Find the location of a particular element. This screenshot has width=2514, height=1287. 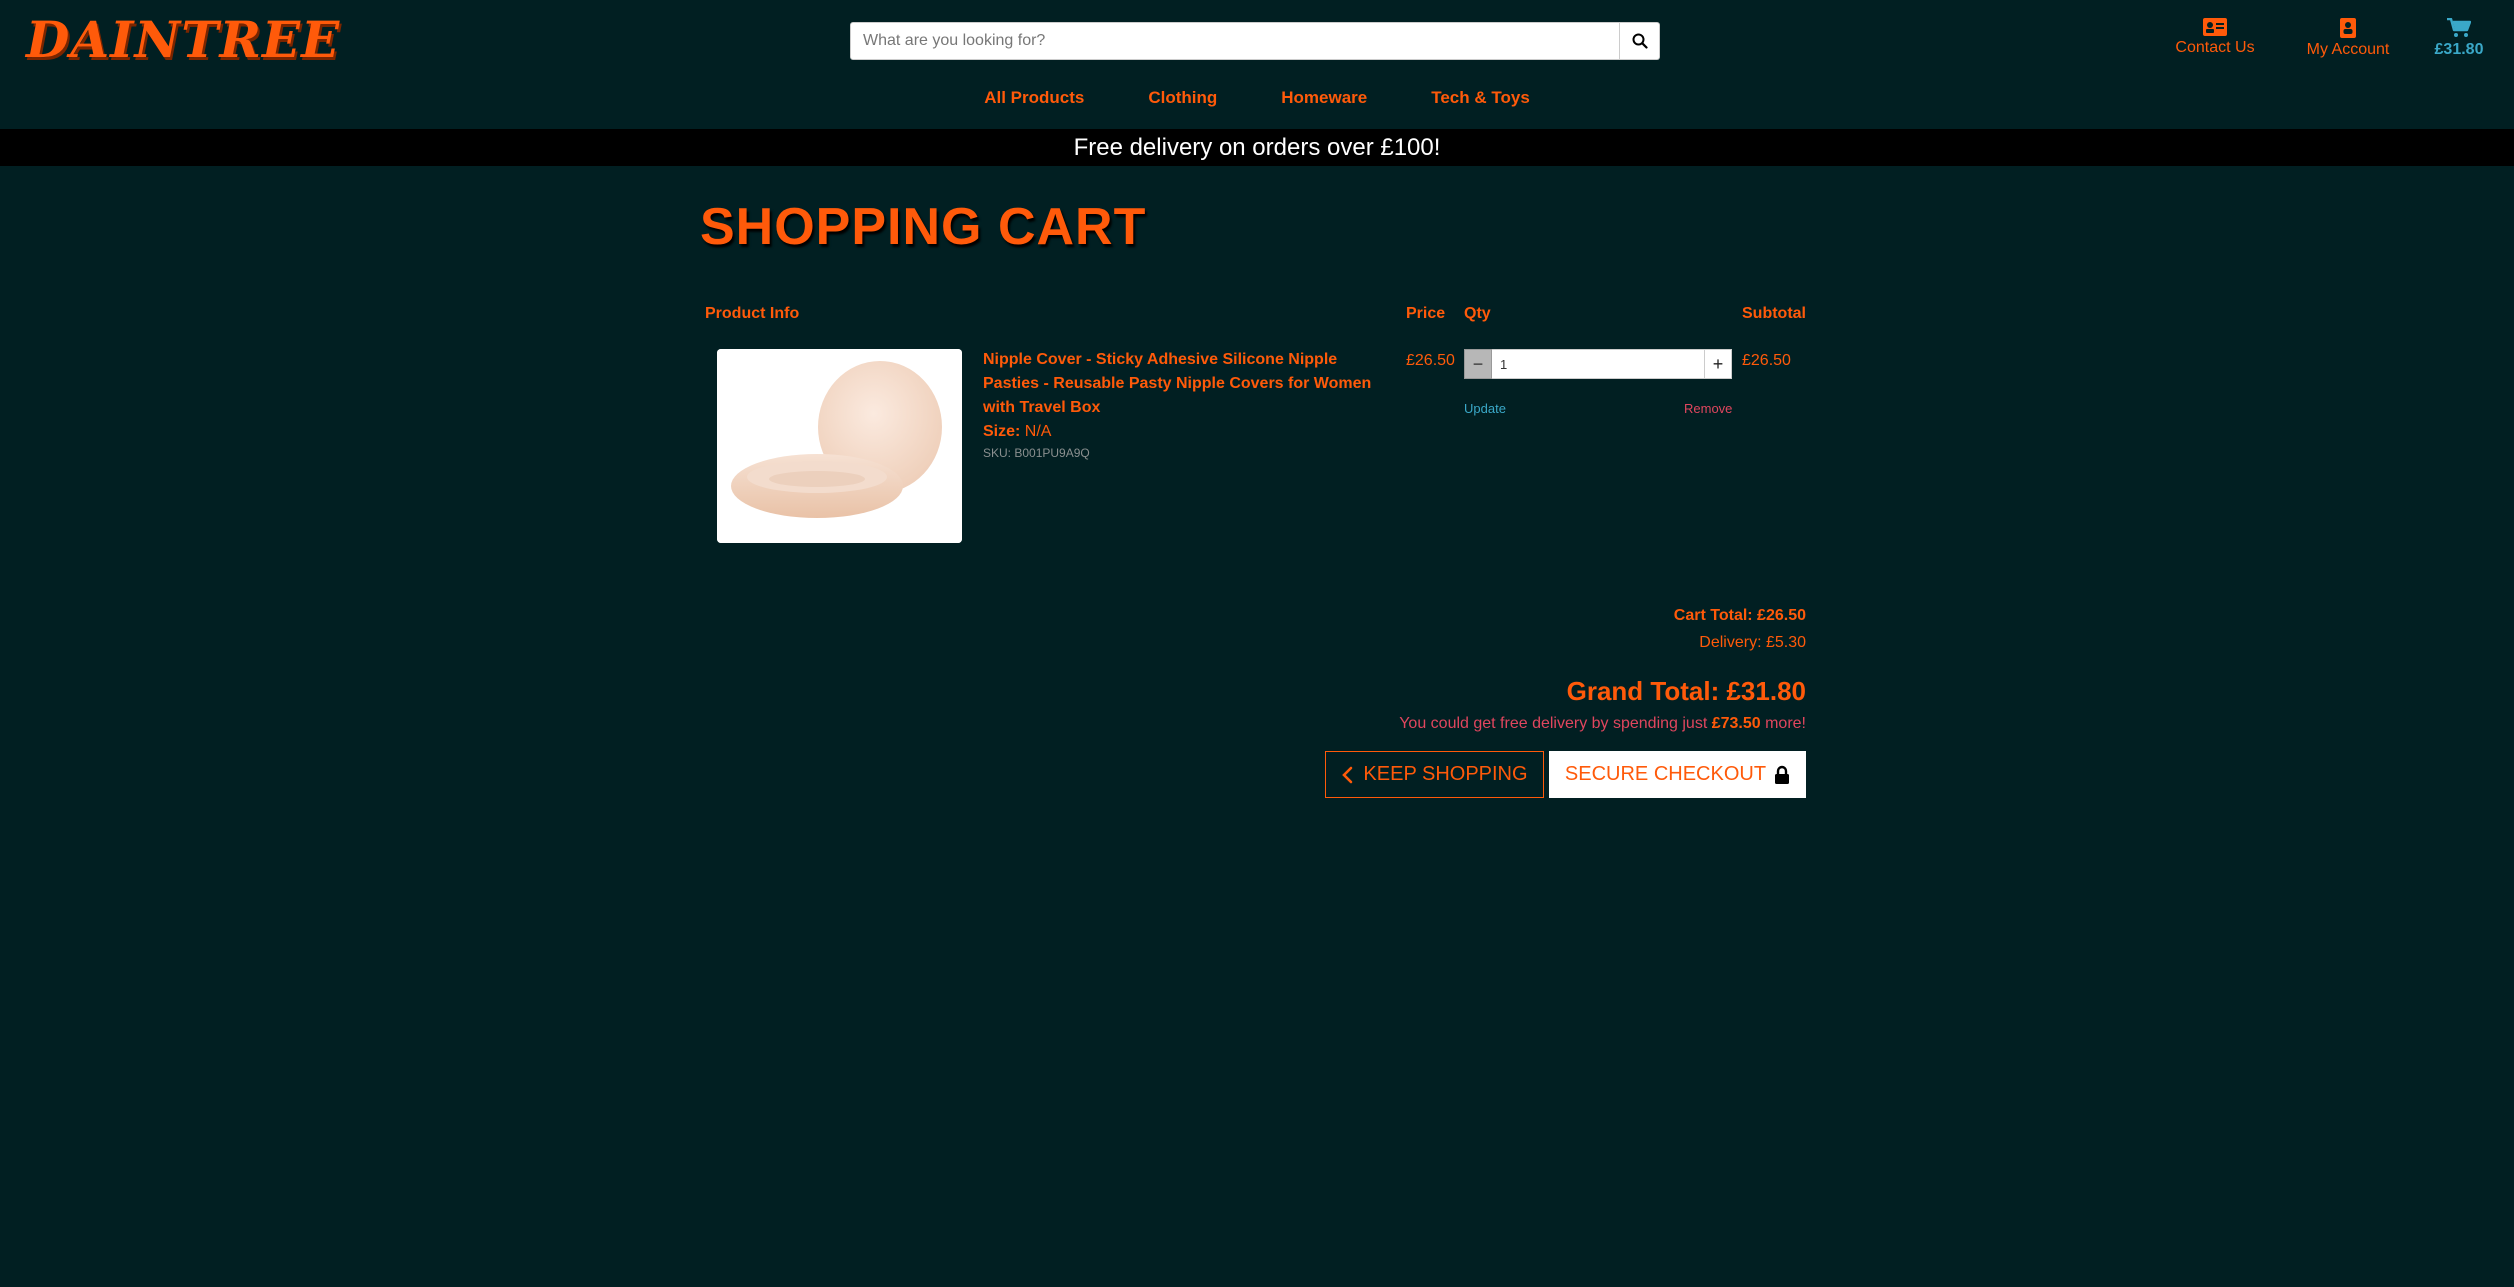

remove-link: Remove is located at coordinates (1708, 408).